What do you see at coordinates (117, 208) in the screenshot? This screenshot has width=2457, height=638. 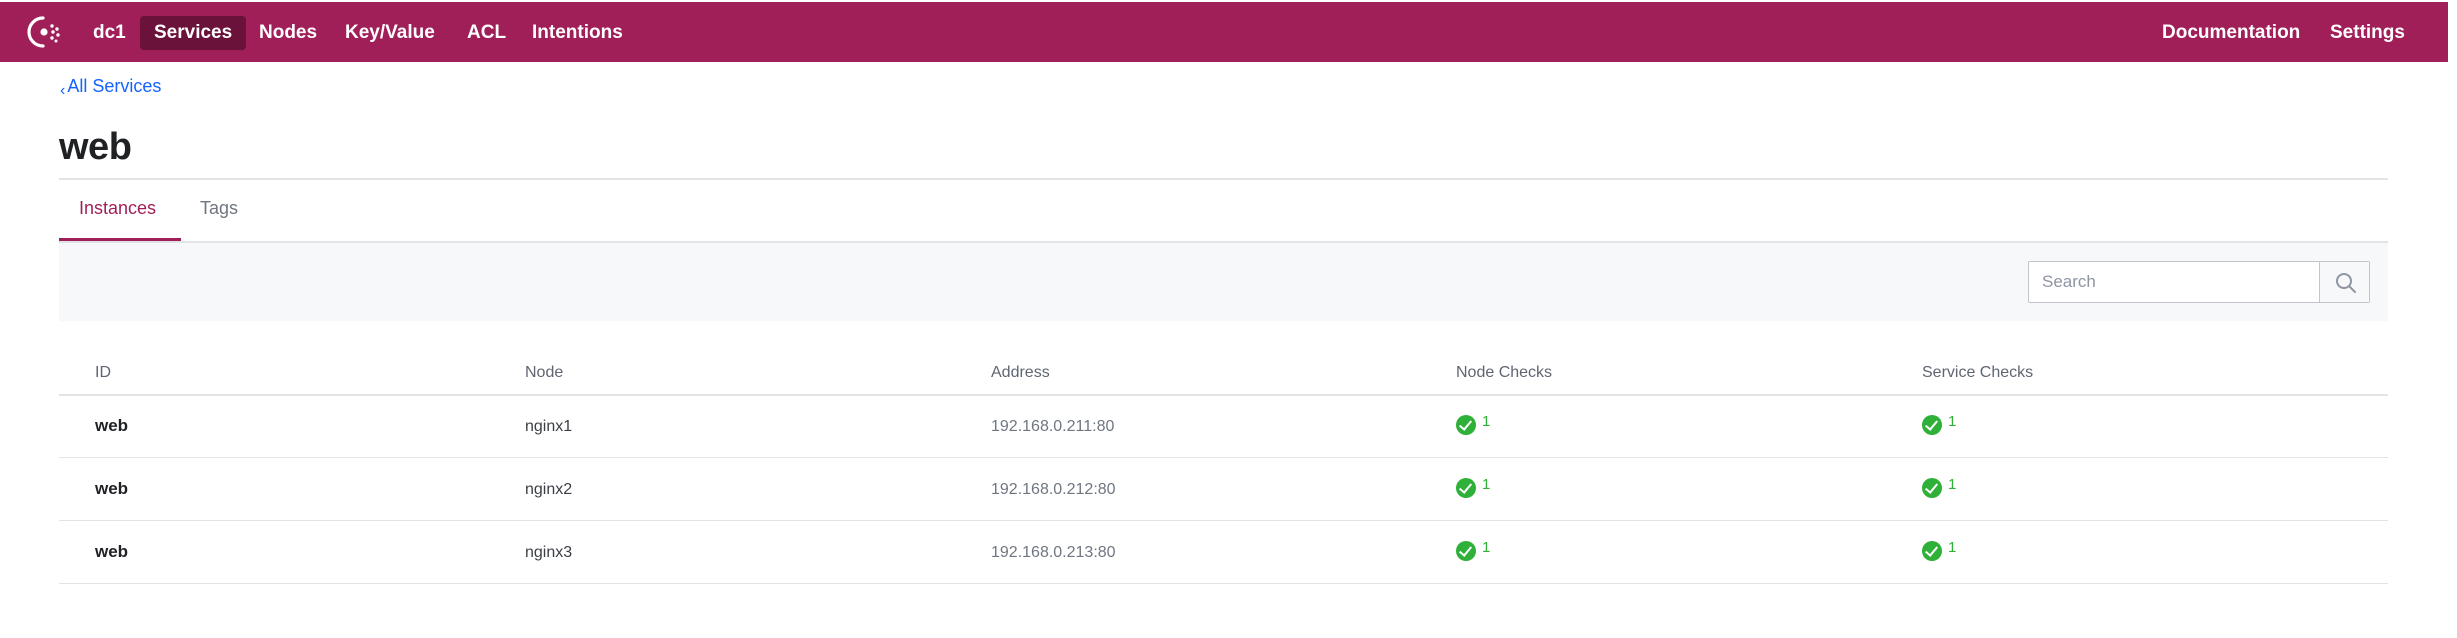 I see `tab-instances: Instances` at bounding box center [117, 208].